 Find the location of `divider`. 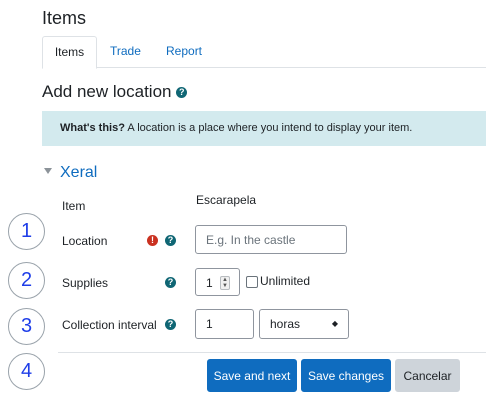

divider is located at coordinates (272, 352).